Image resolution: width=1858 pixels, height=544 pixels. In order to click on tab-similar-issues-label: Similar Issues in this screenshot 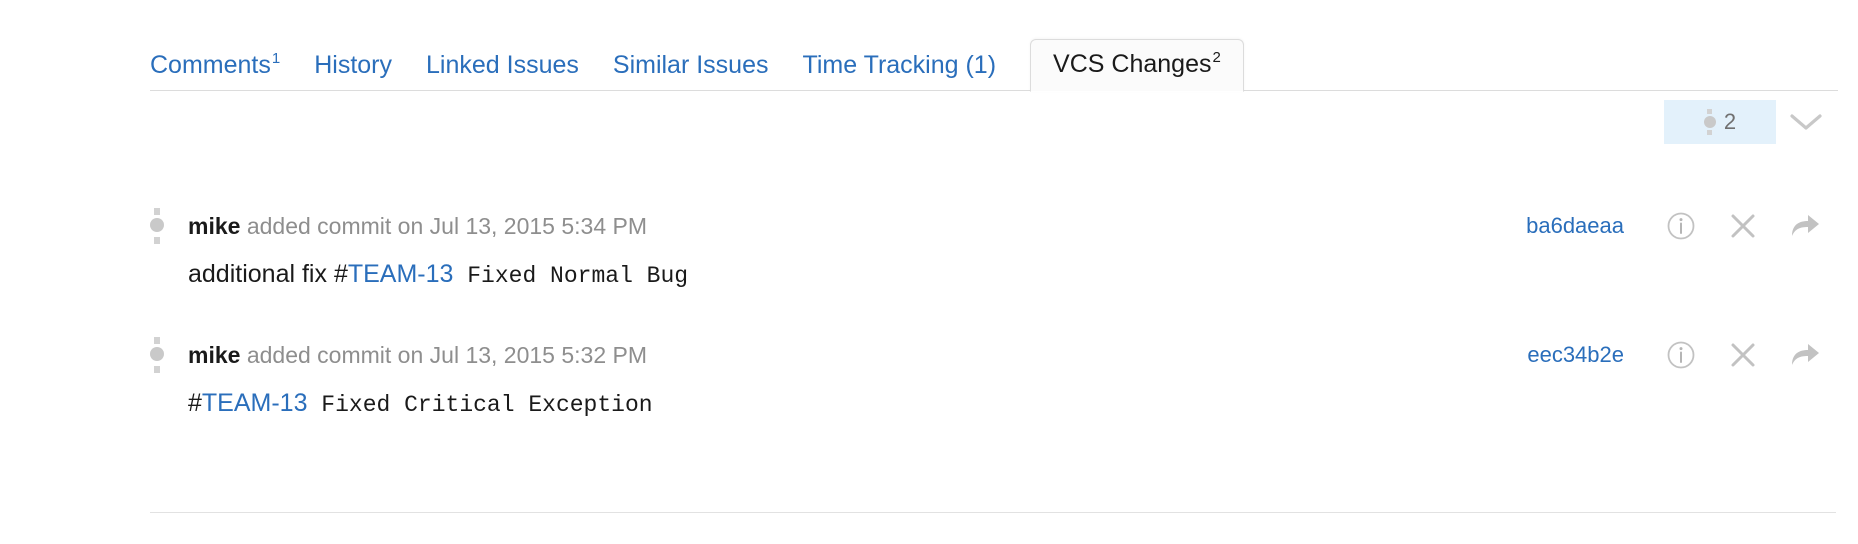, I will do `click(690, 64)`.